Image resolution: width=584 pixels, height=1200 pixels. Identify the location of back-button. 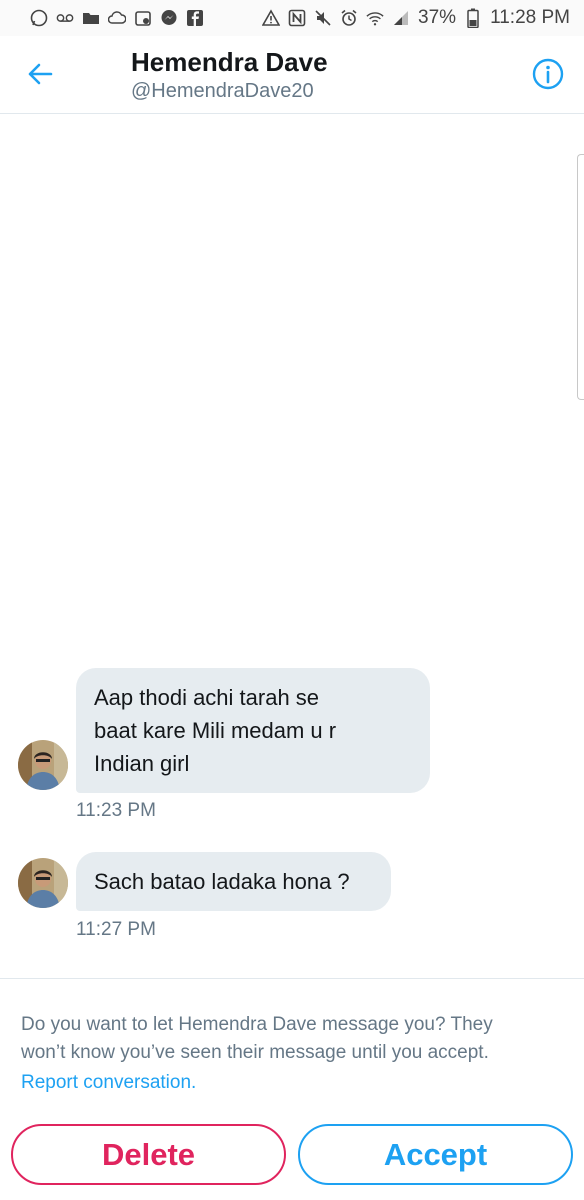
(40, 74).